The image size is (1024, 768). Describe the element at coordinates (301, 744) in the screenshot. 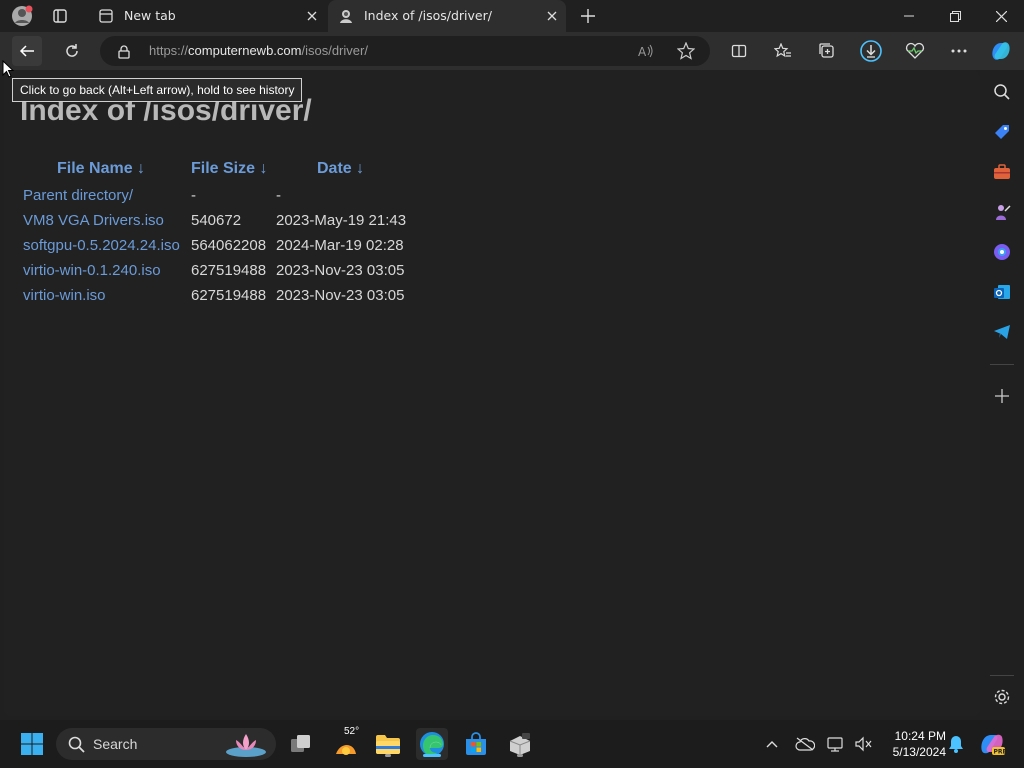

I see `task-view-icon` at that location.